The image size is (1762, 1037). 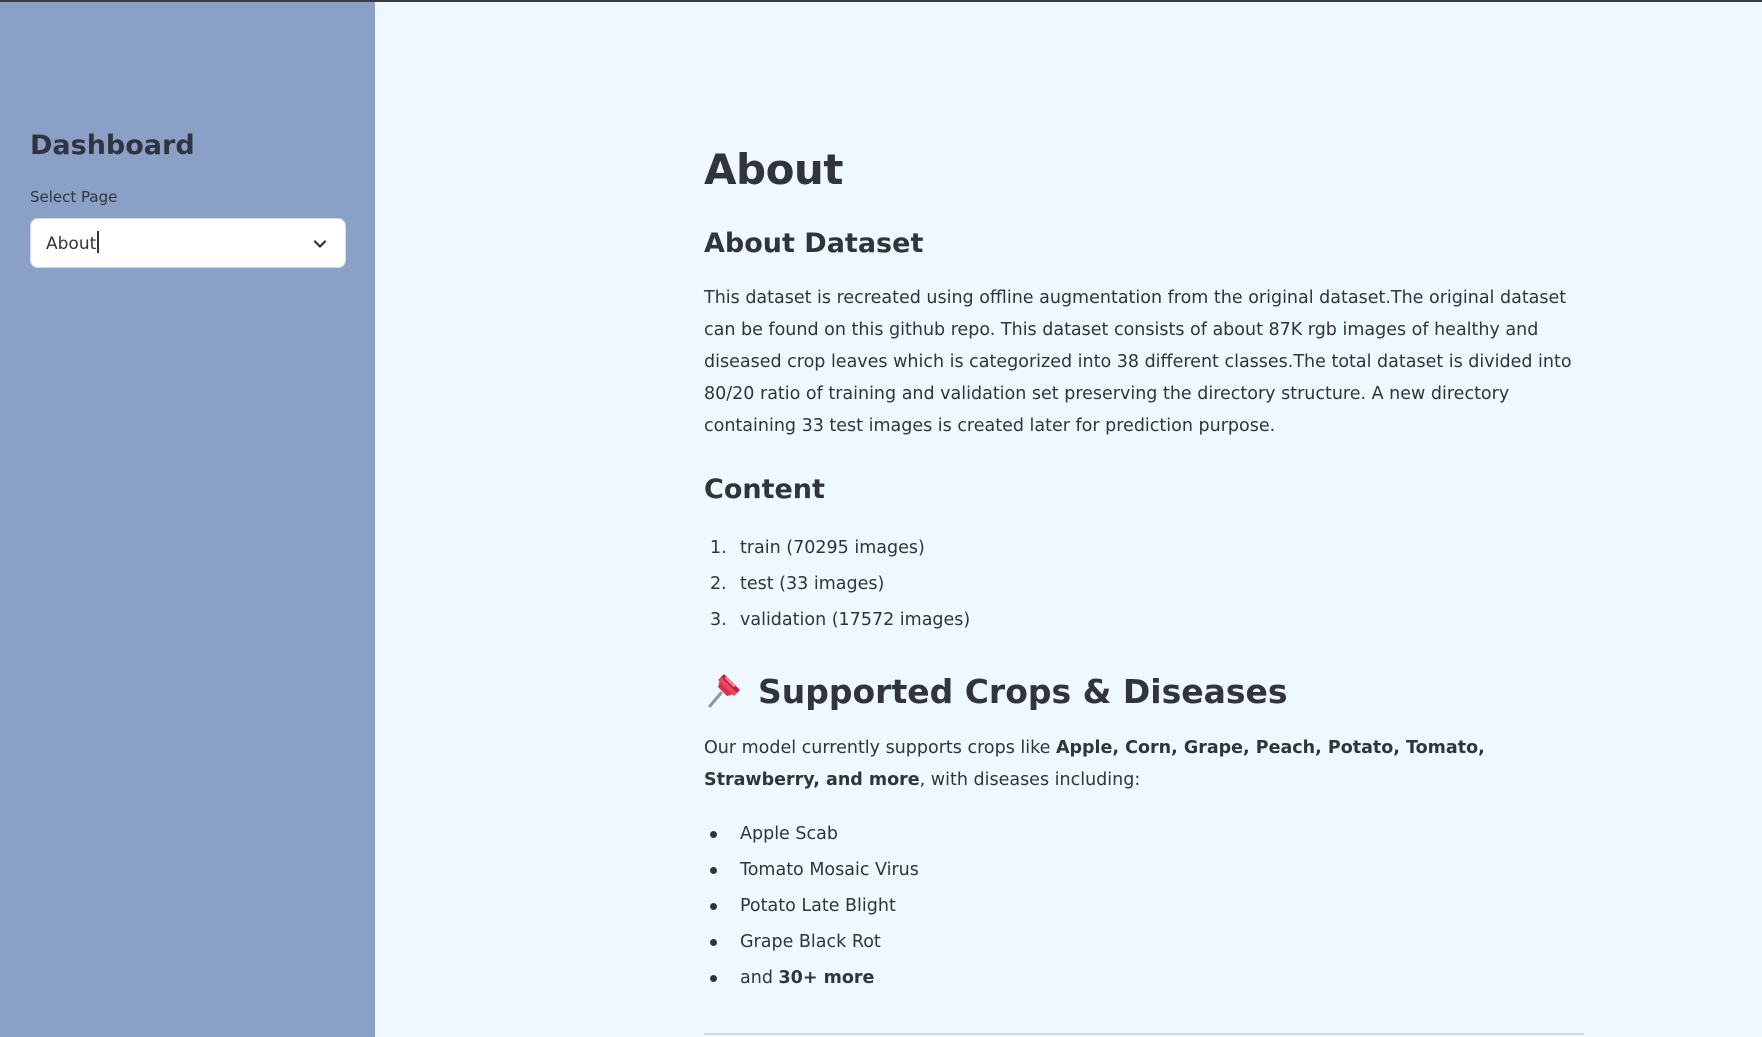 I want to click on list-item: Grape Black Rot, so click(x=811, y=942).